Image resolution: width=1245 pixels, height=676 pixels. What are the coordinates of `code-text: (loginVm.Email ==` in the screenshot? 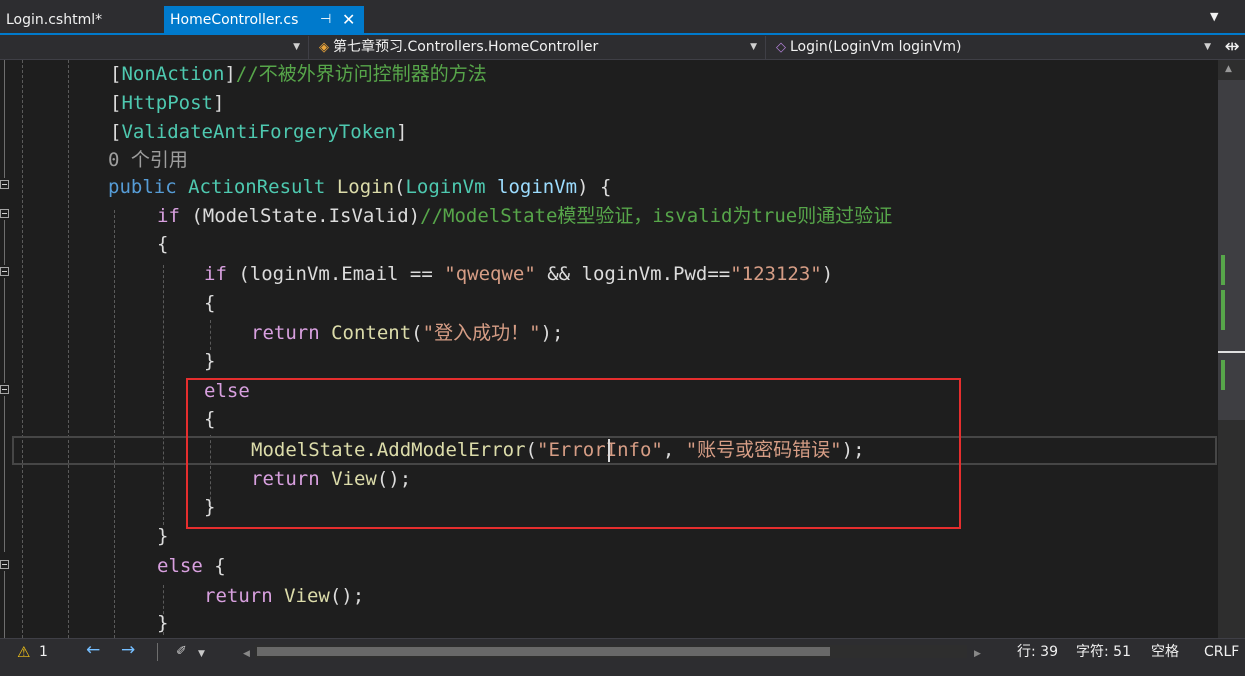 It's located at (341, 274).